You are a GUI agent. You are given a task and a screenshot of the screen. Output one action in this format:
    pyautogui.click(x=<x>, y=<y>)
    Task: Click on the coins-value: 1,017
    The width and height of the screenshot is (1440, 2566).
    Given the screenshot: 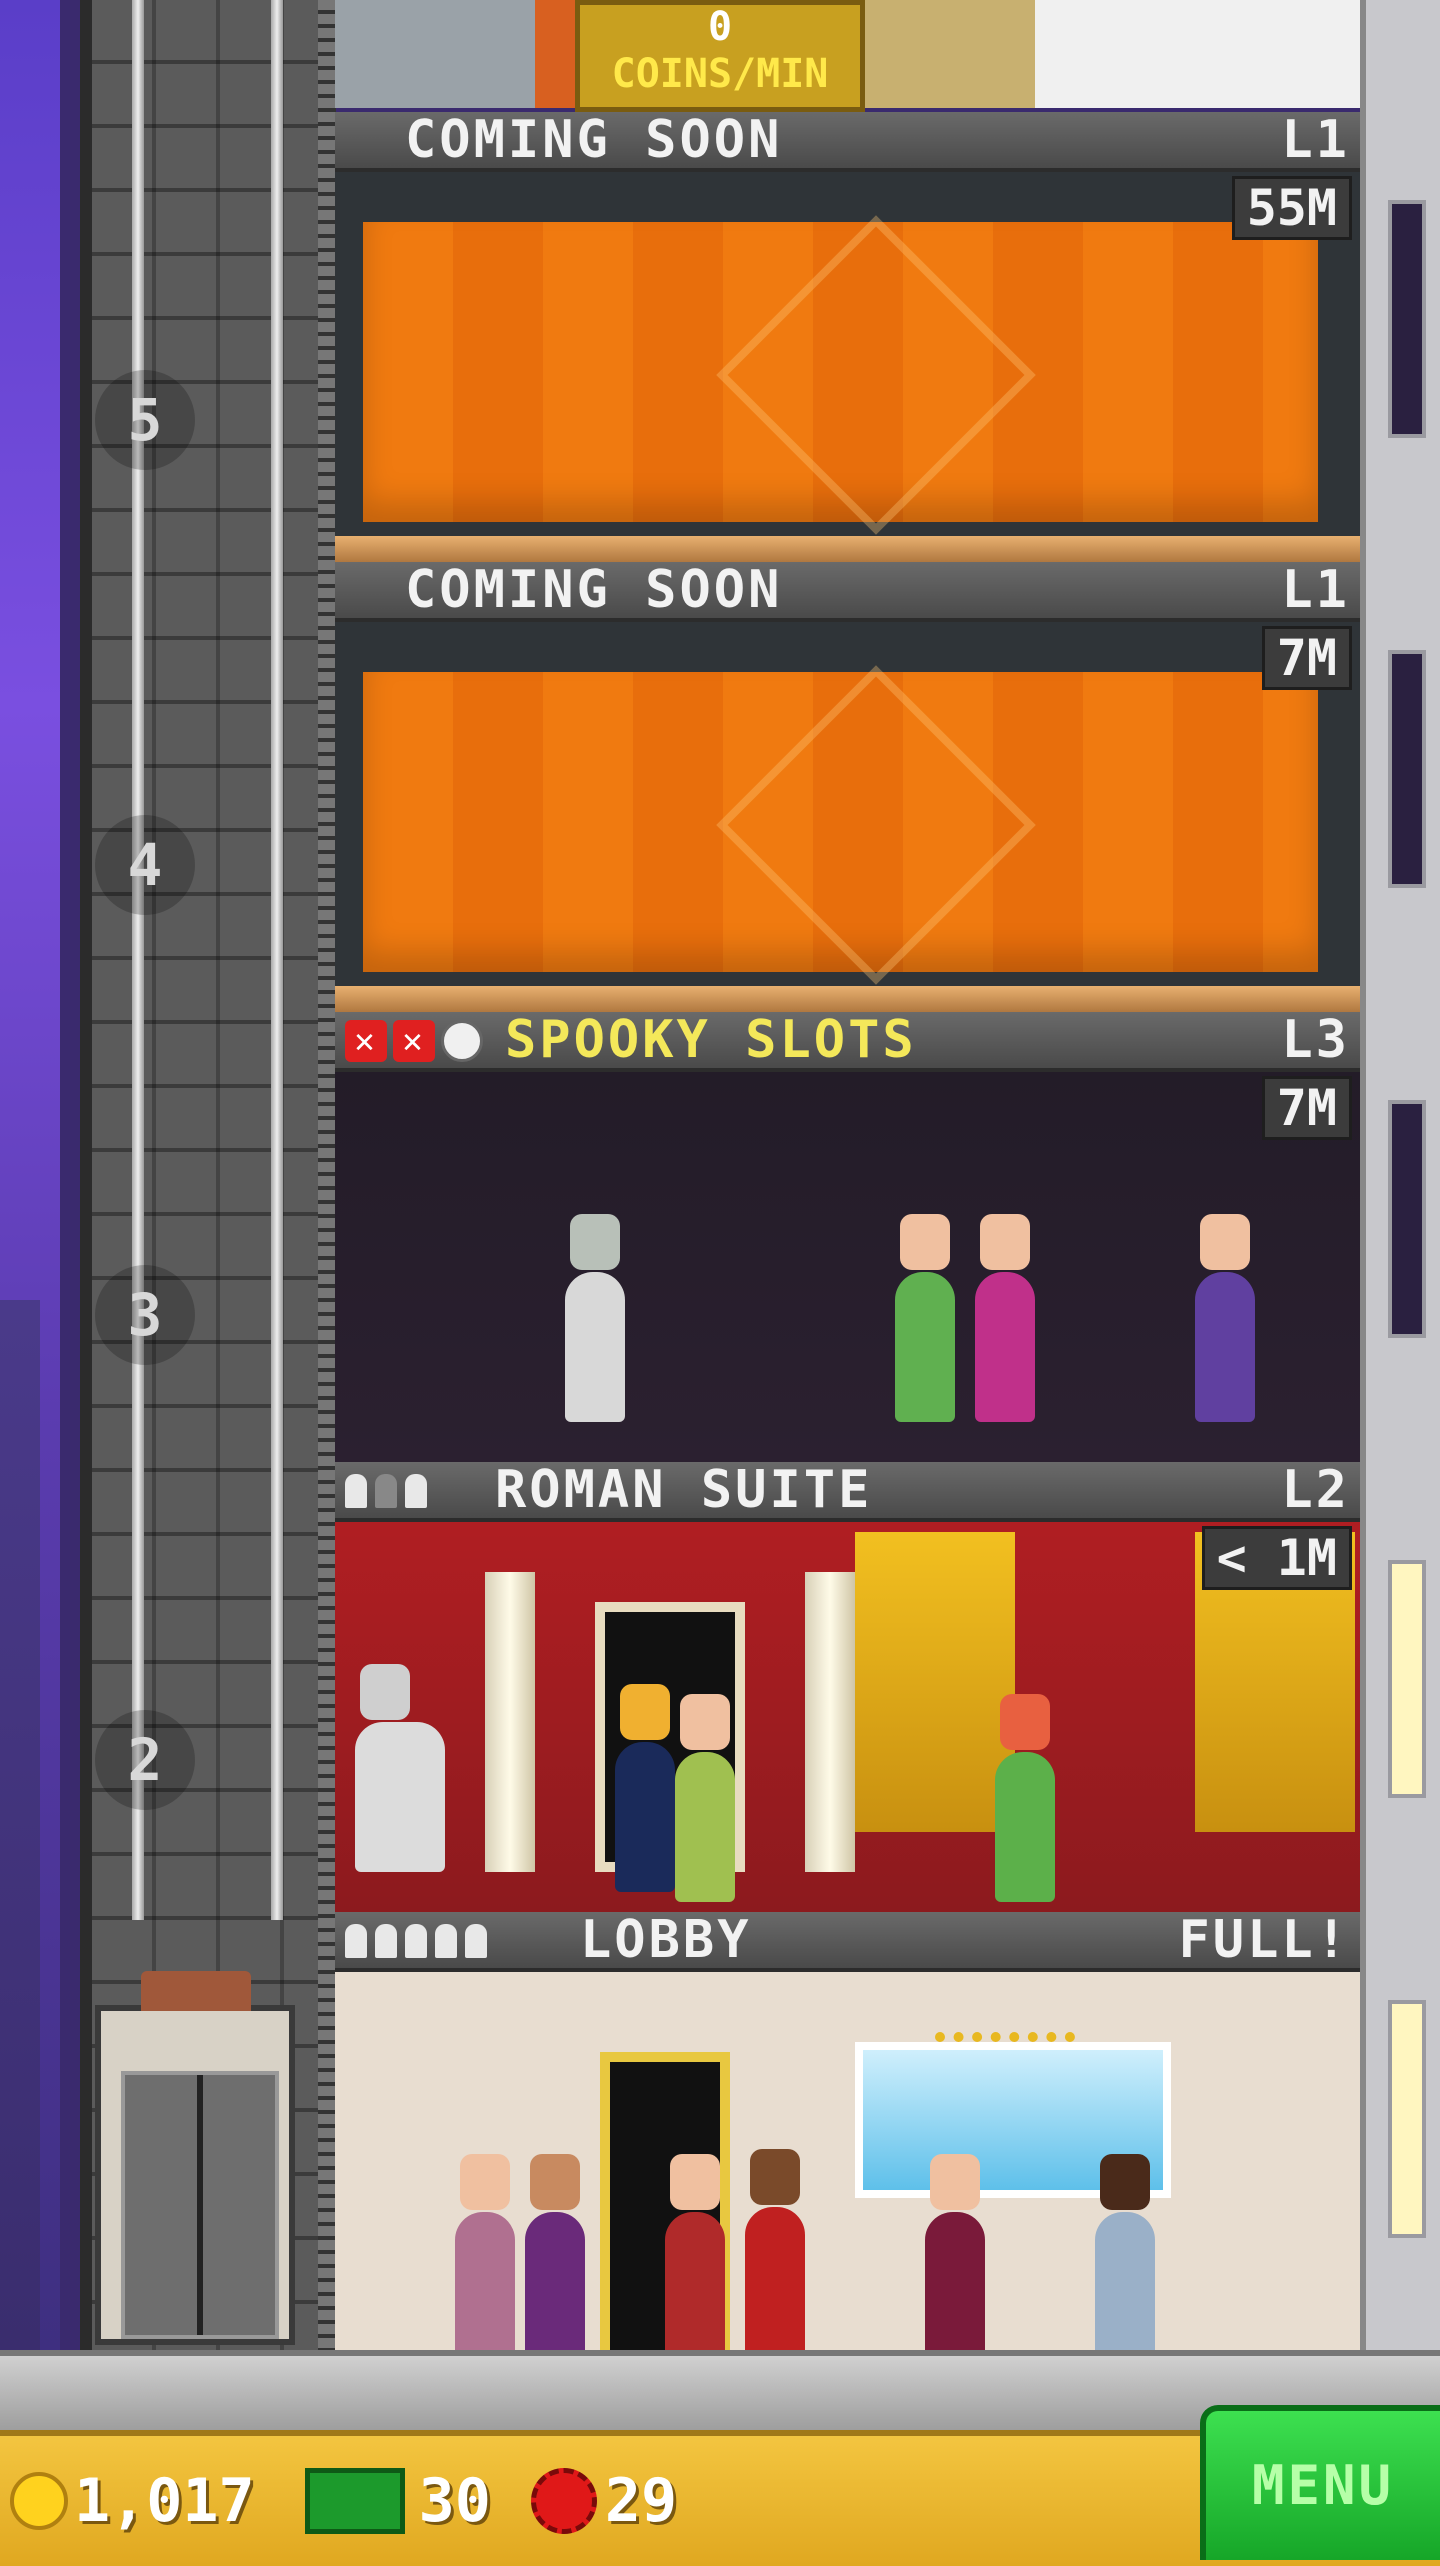 What is the action you would take?
    pyautogui.click(x=164, y=2501)
    